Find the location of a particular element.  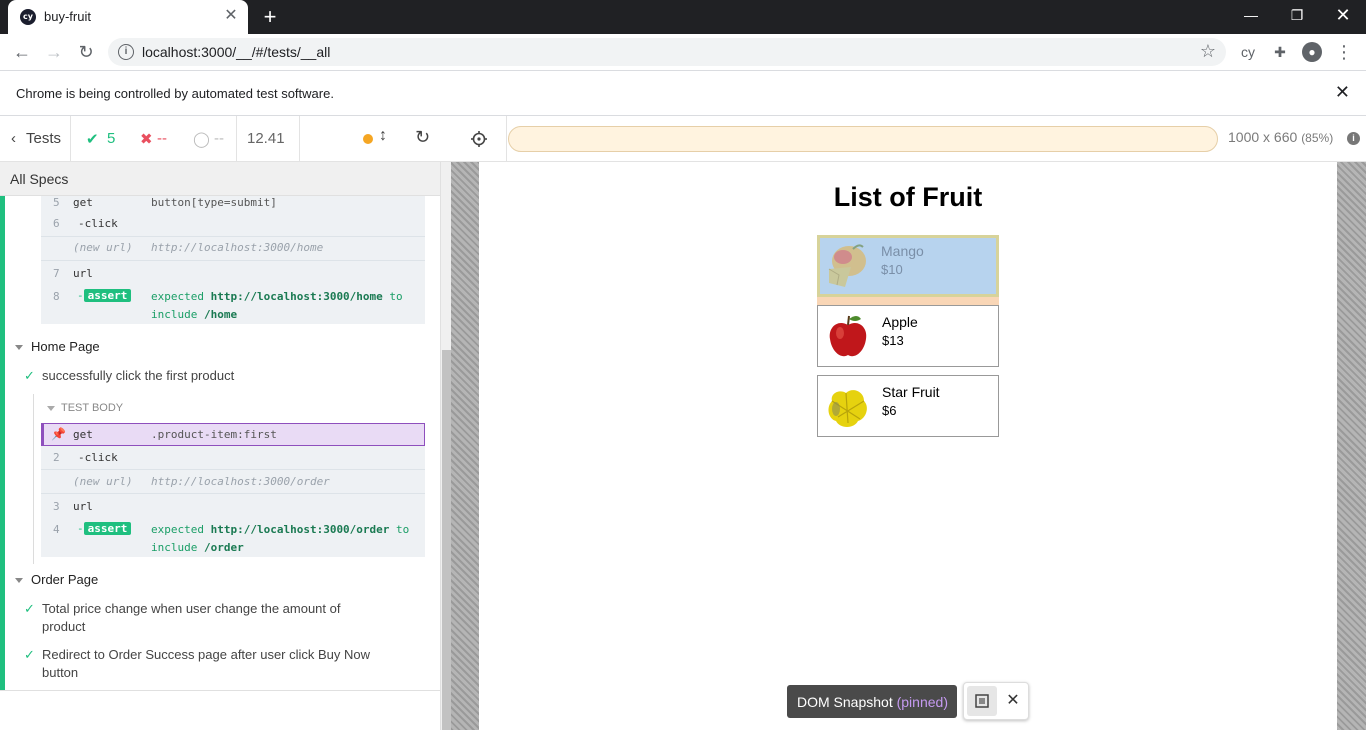

mango-image is located at coordinates (847, 265).